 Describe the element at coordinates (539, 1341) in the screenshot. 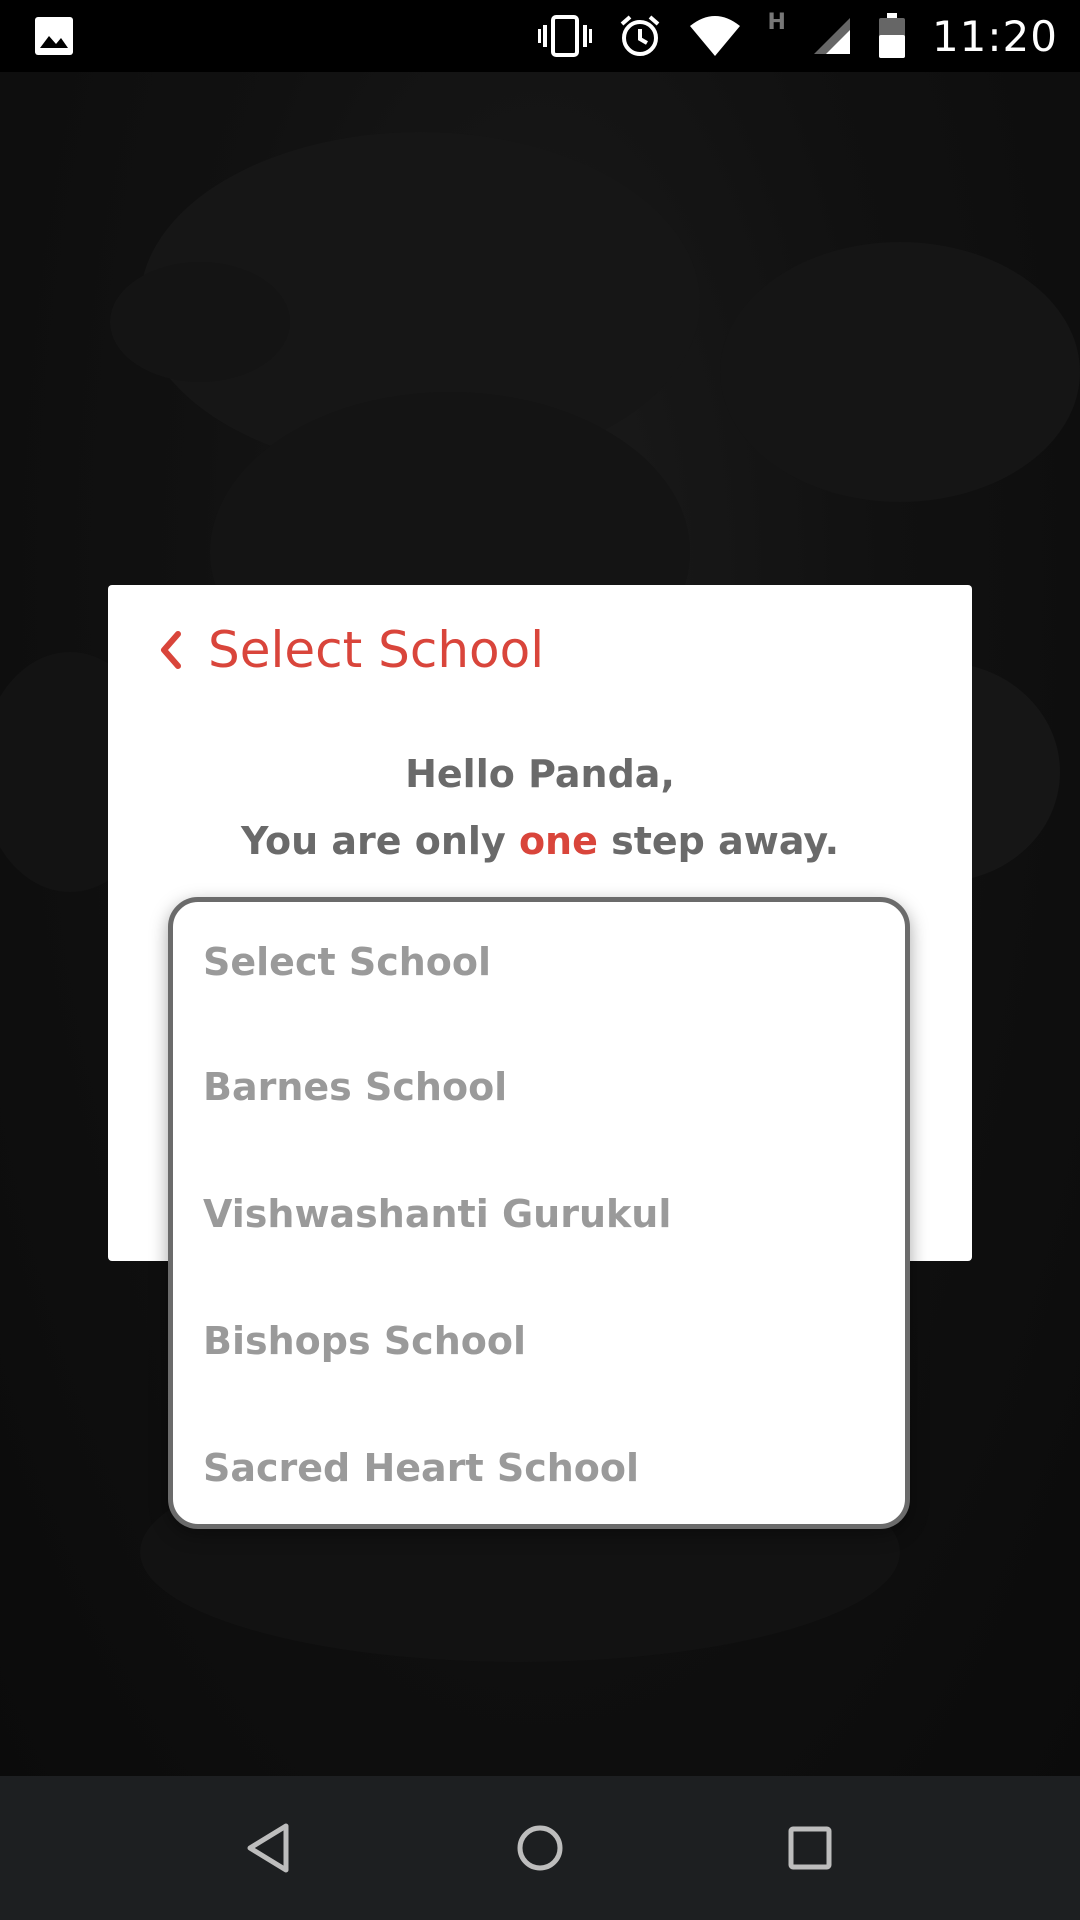

I see `school-option: Bishops School` at that location.